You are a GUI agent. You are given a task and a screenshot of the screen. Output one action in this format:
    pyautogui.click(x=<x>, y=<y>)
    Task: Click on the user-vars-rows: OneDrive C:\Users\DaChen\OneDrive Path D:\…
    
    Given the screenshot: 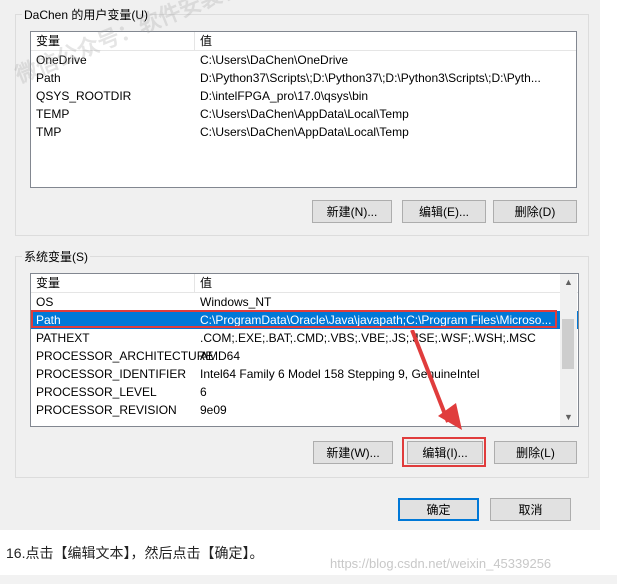 What is the action you would take?
    pyautogui.click(x=303, y=96)
    